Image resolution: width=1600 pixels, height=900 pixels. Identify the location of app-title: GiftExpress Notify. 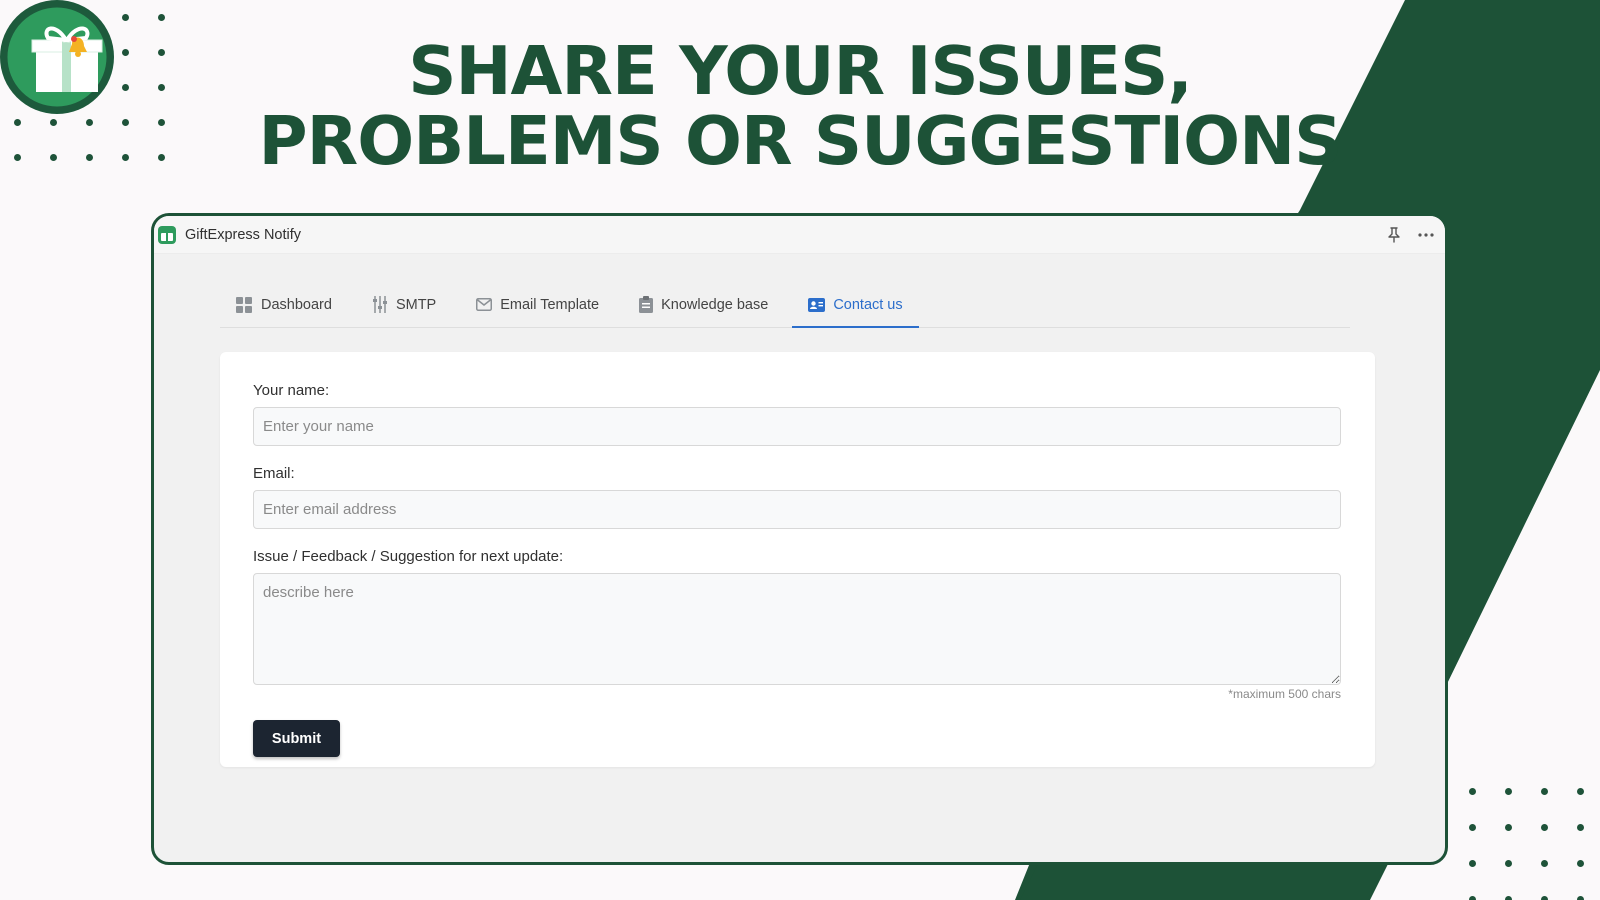
(243, 234).